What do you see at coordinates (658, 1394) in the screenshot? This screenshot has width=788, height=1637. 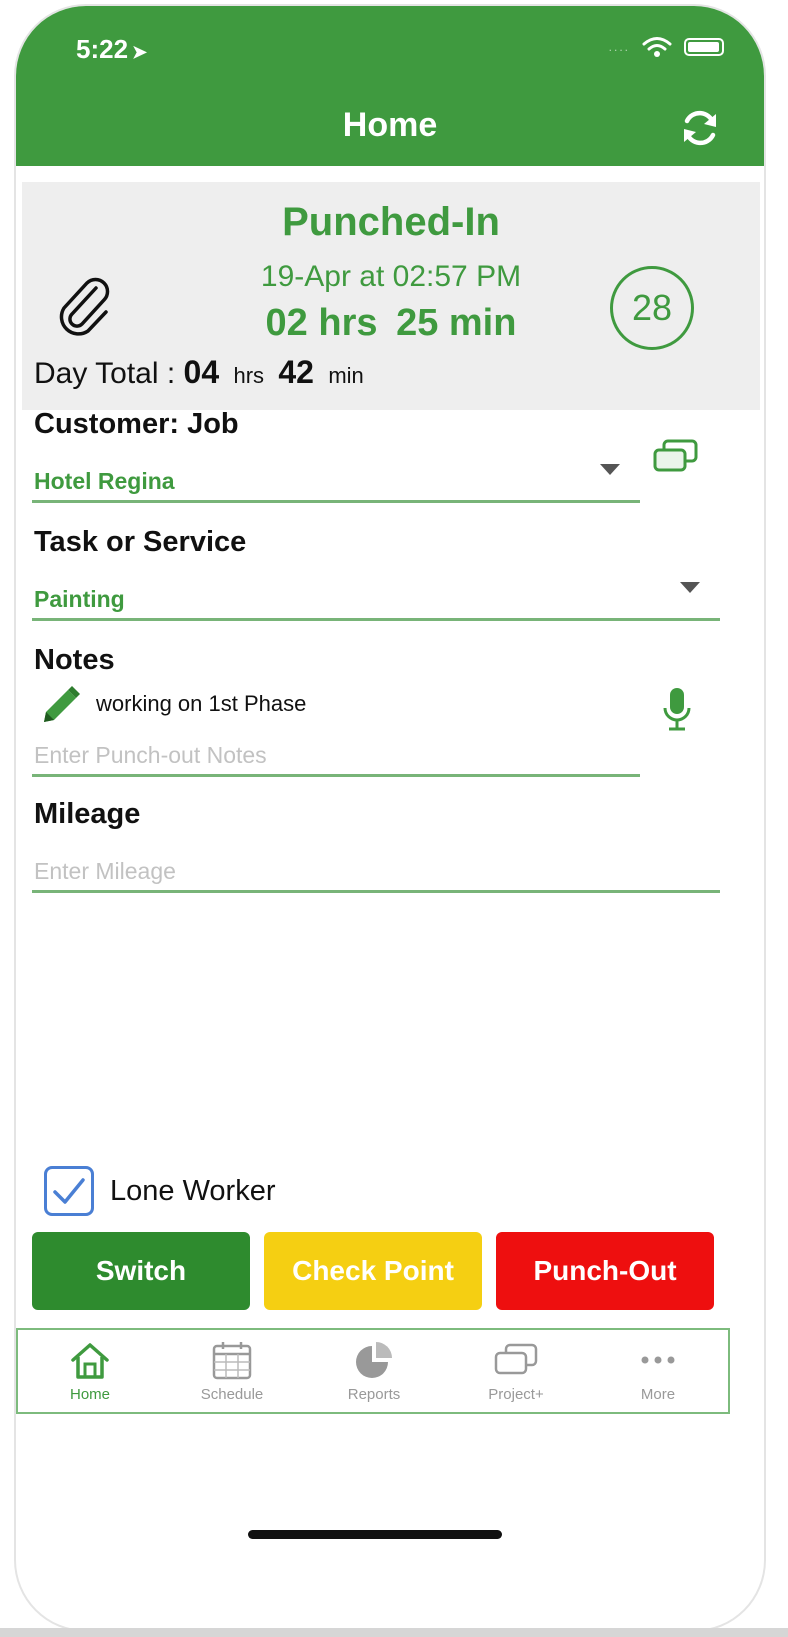 I see `tab-more-label: More` at bounding box center [658, 1394].